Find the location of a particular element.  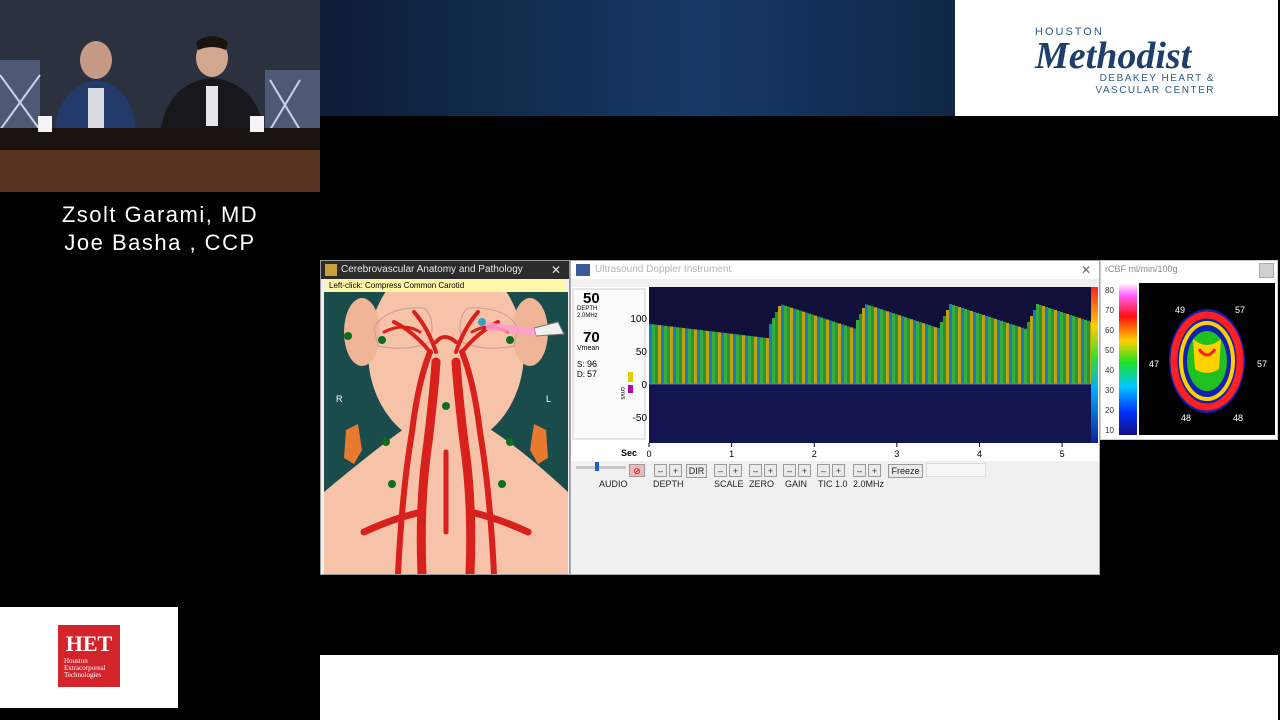

label-right-side: R is located at coordinates (339, 399).